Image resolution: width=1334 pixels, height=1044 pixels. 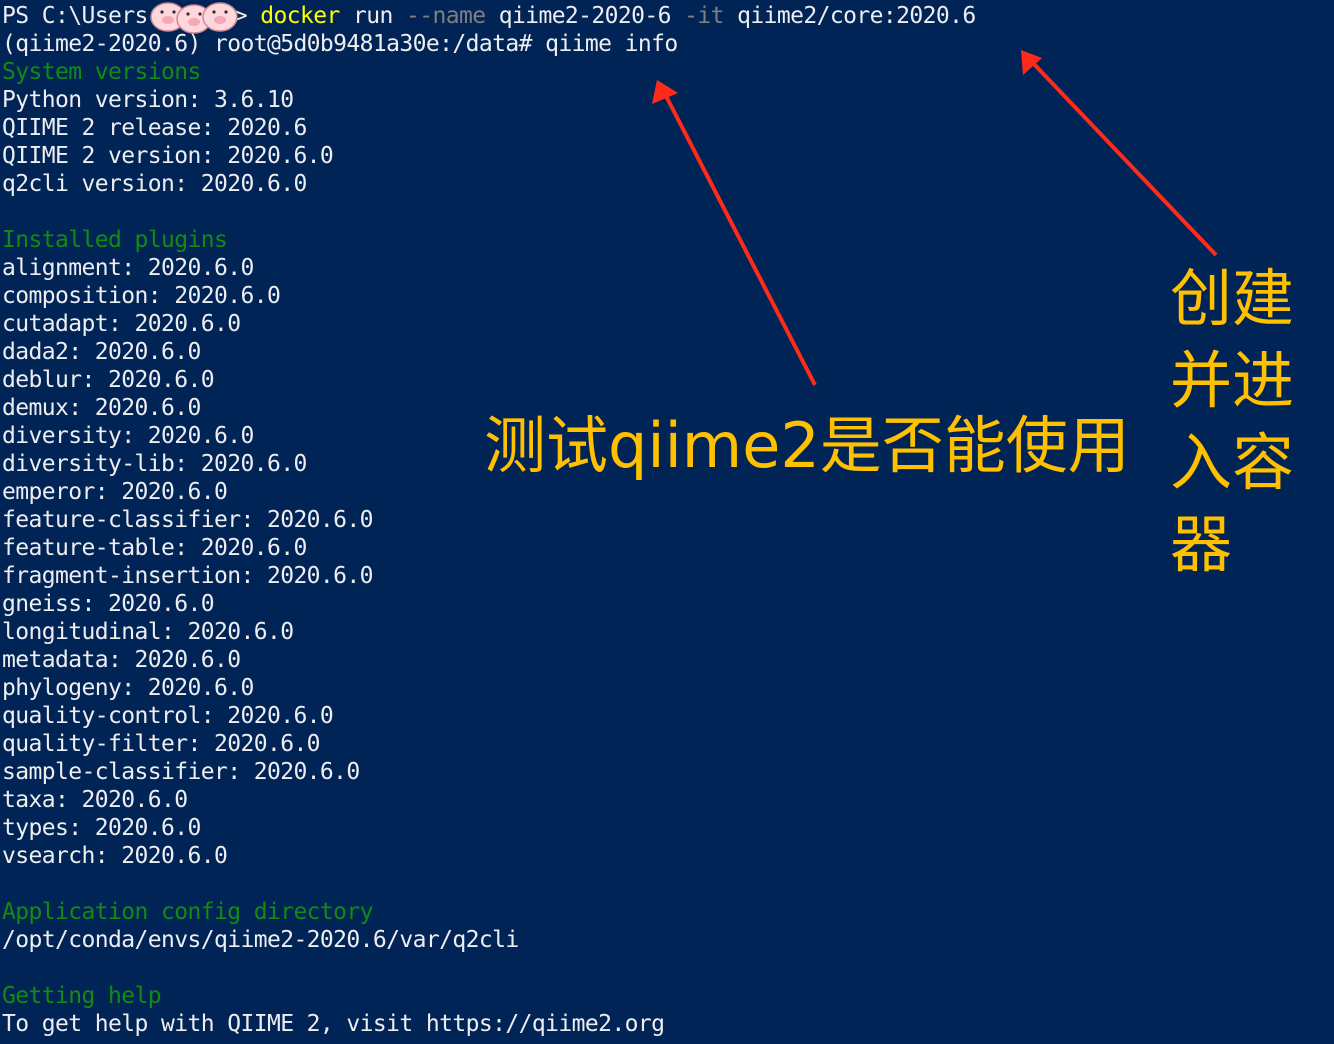 I want to click on annotation-line: 并进, so click(x=1232, y=380).